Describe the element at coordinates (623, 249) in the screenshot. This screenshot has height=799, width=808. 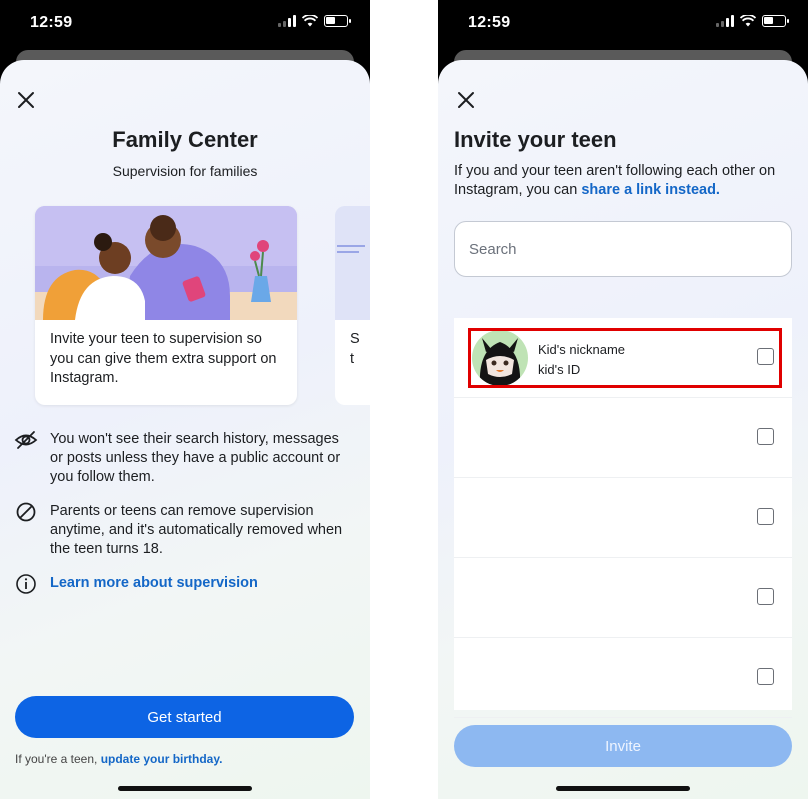
I see `search-input: Search` at that location.